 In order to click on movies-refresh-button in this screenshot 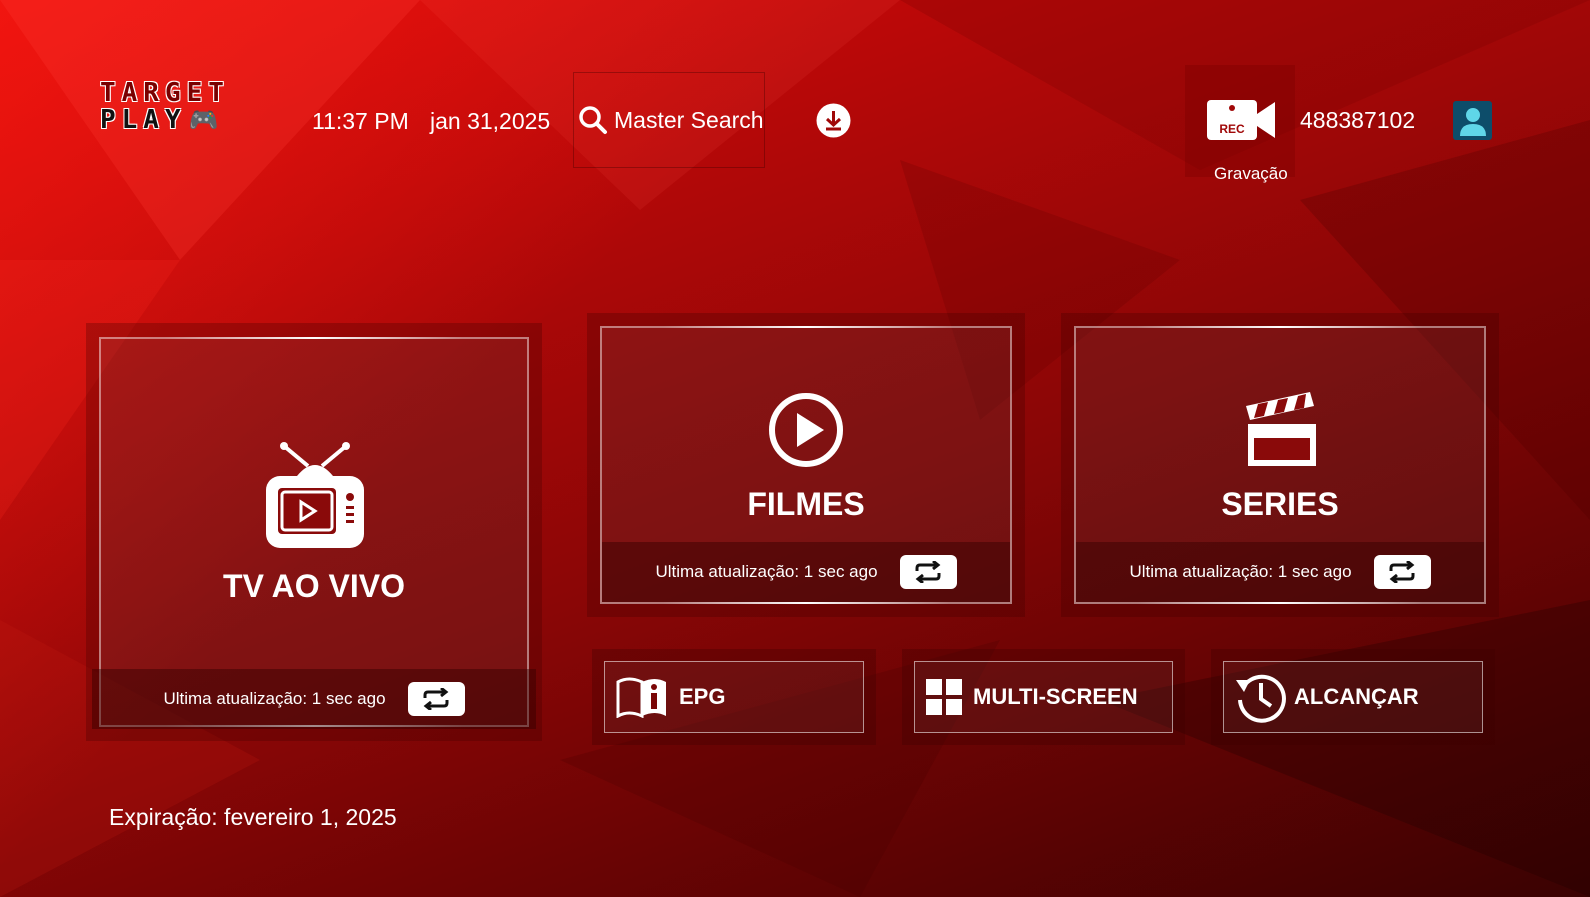, I will do `click(928, 572)`.